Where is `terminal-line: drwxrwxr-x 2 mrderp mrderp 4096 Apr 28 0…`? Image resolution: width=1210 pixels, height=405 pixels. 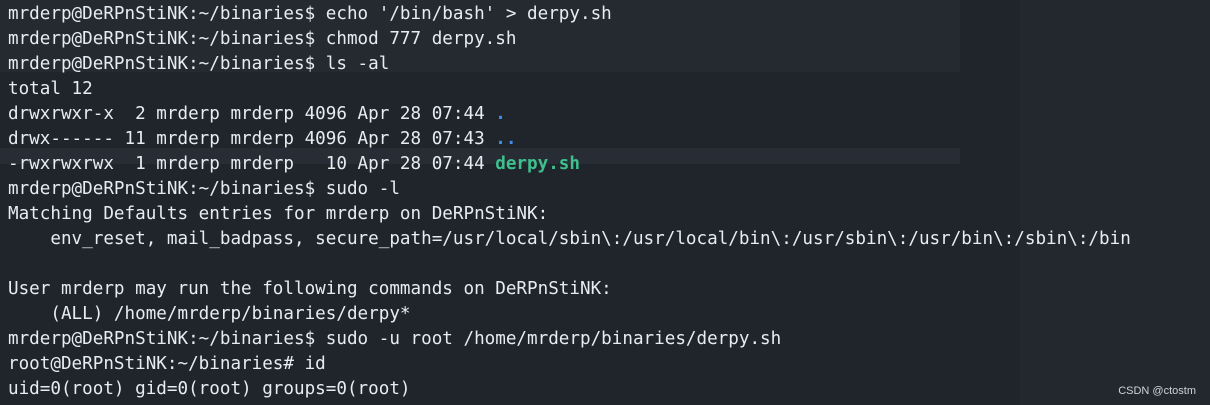 terminal-line: drwxrwxr-x 2 mrderp mrderp 4096 Apr 28 0… is located at coordinates (569, 114).